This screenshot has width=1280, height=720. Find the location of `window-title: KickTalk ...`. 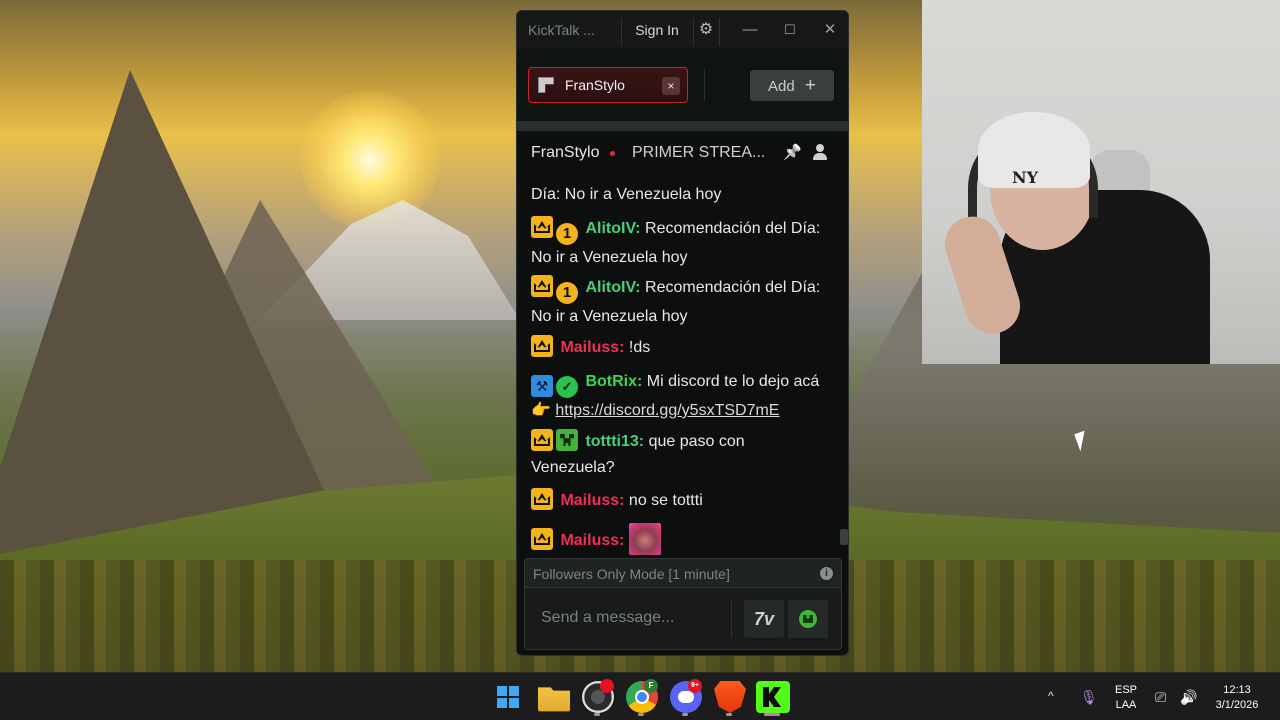

window-title: KickTalk ... is located at coordinates (561, 30).